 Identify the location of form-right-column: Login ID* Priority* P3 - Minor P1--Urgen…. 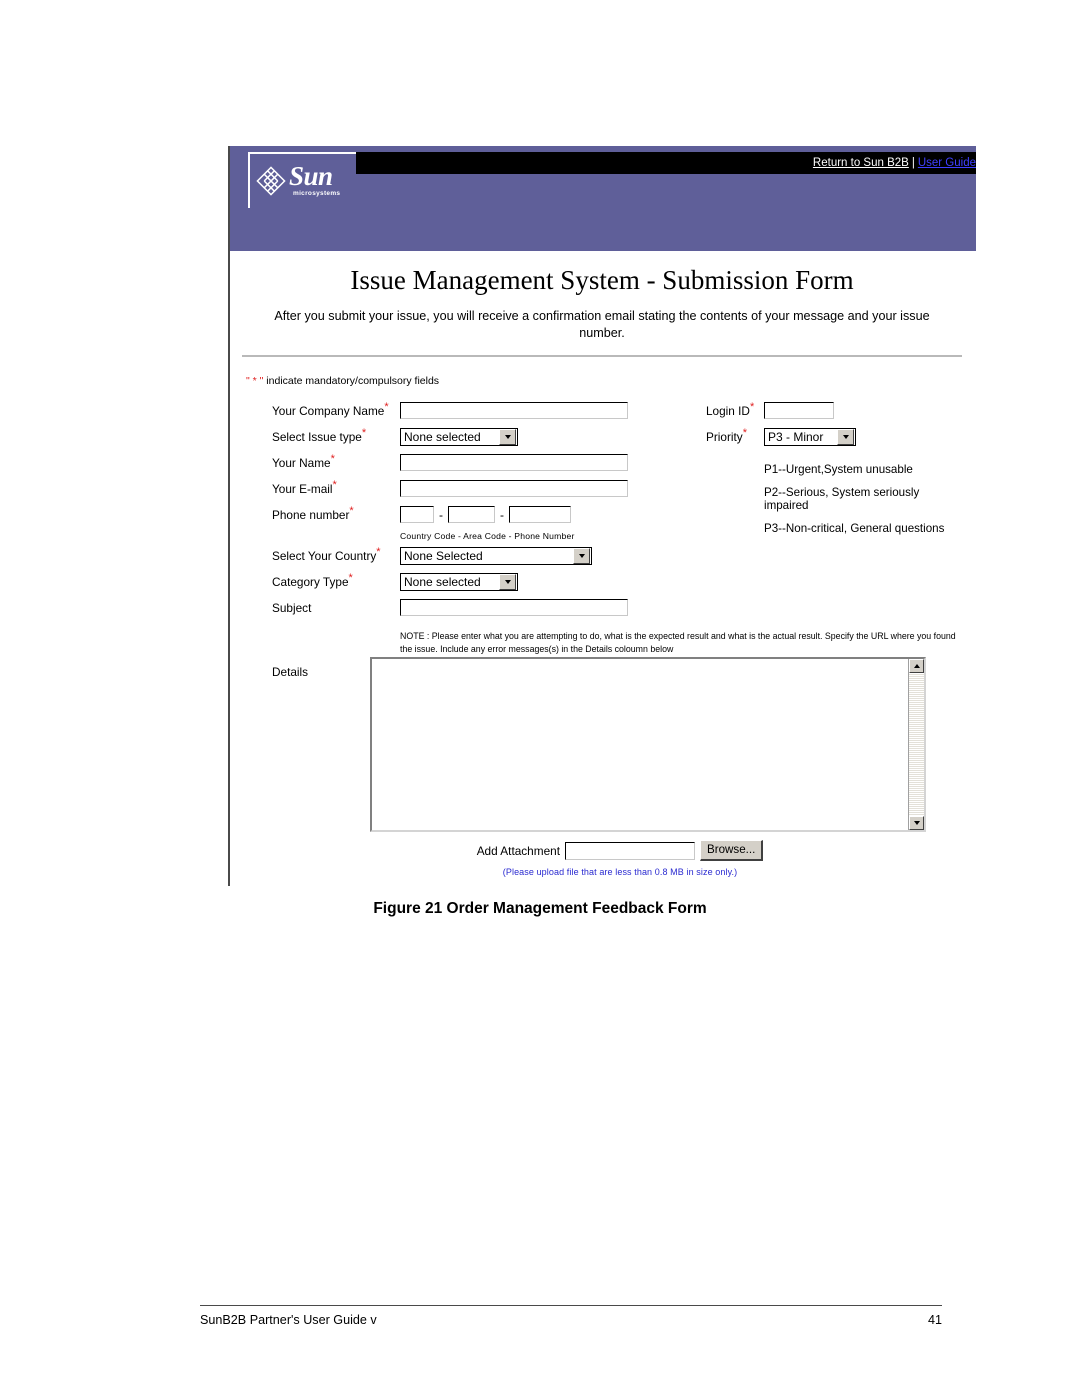
(827, 512).